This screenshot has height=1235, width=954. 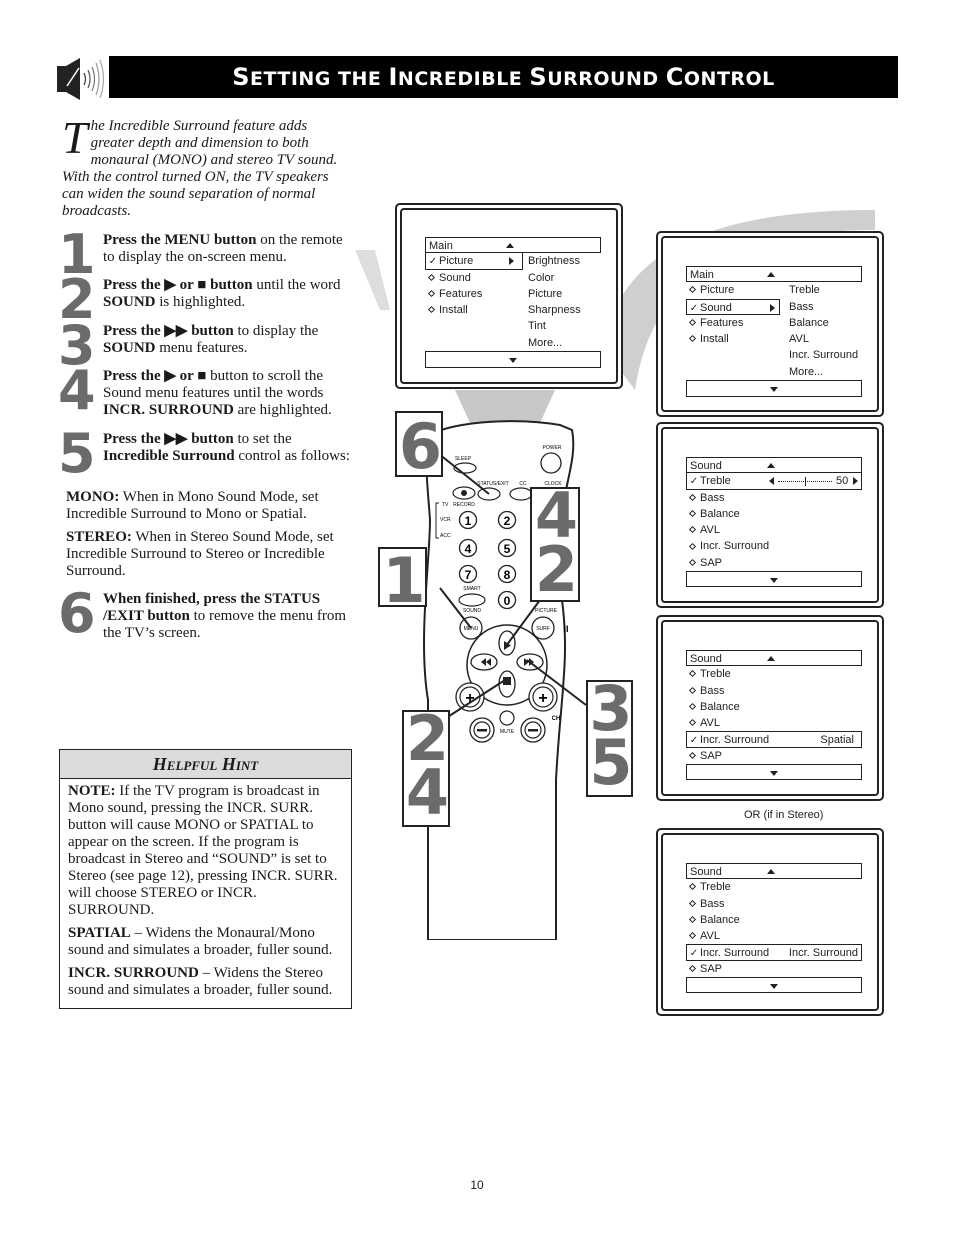 I want to click on svg-text: 2, so click(x=507, y=521).